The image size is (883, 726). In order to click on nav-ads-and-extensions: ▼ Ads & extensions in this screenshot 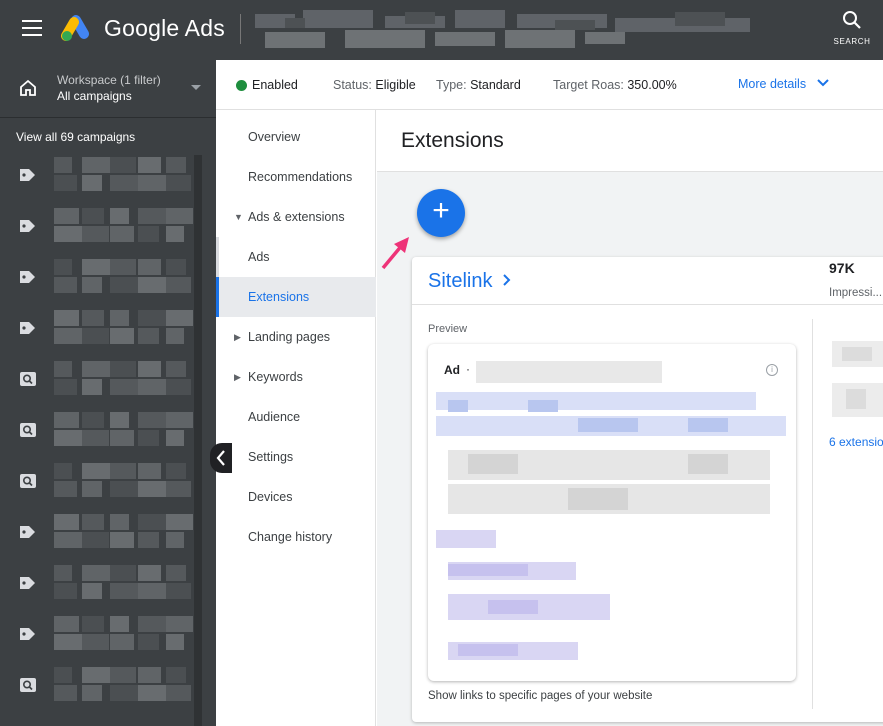, I will do `click(296, 217)`.